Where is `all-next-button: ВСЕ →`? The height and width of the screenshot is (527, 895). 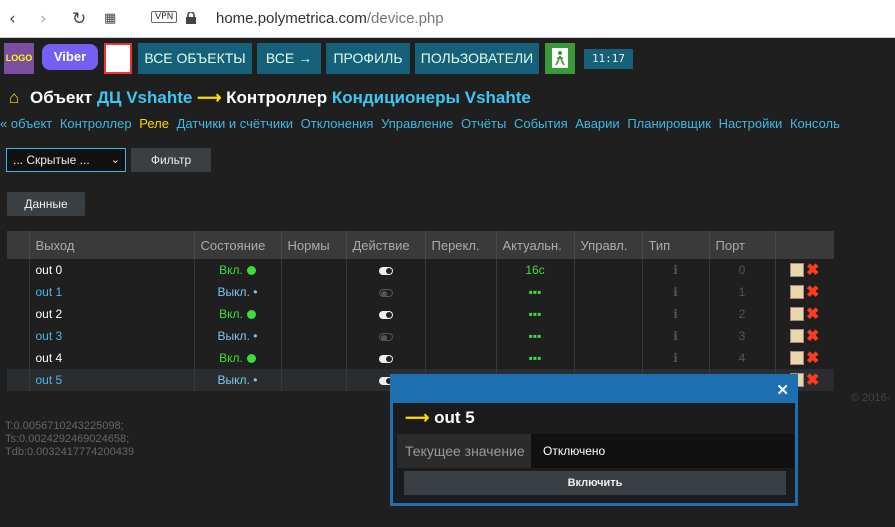 all-next-button: ВСЕ → is located at coordinates (289, 58).